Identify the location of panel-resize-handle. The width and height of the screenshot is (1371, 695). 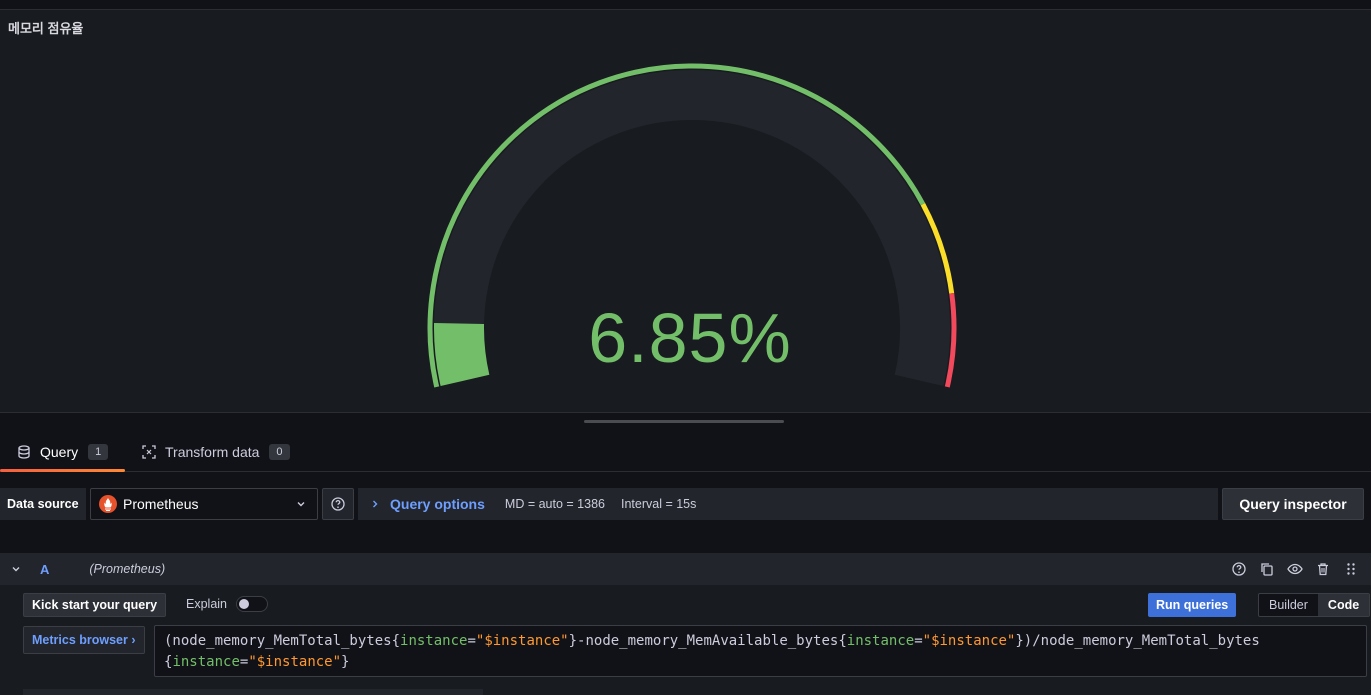
(684, 421).